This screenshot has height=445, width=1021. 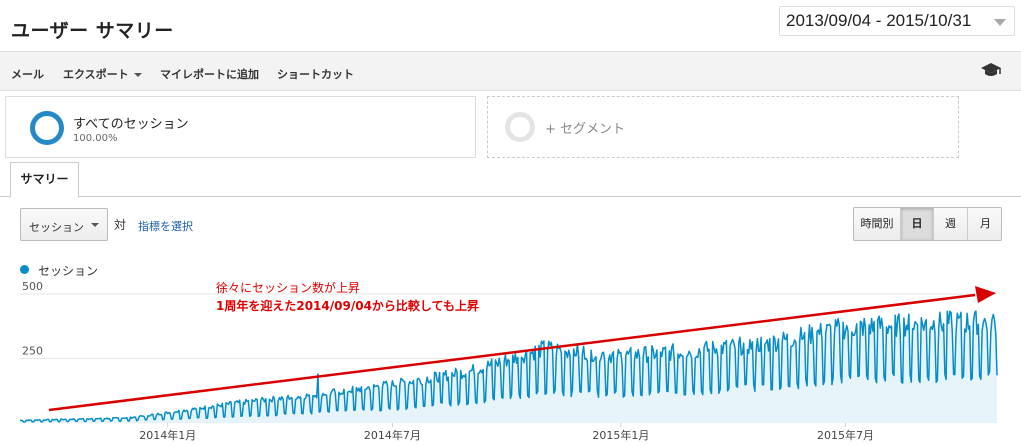 What do you see at coordinates (845, 435) in the screenshot?
I see `x-tick-label: 2015年7月` at bounding box center [845, 435].